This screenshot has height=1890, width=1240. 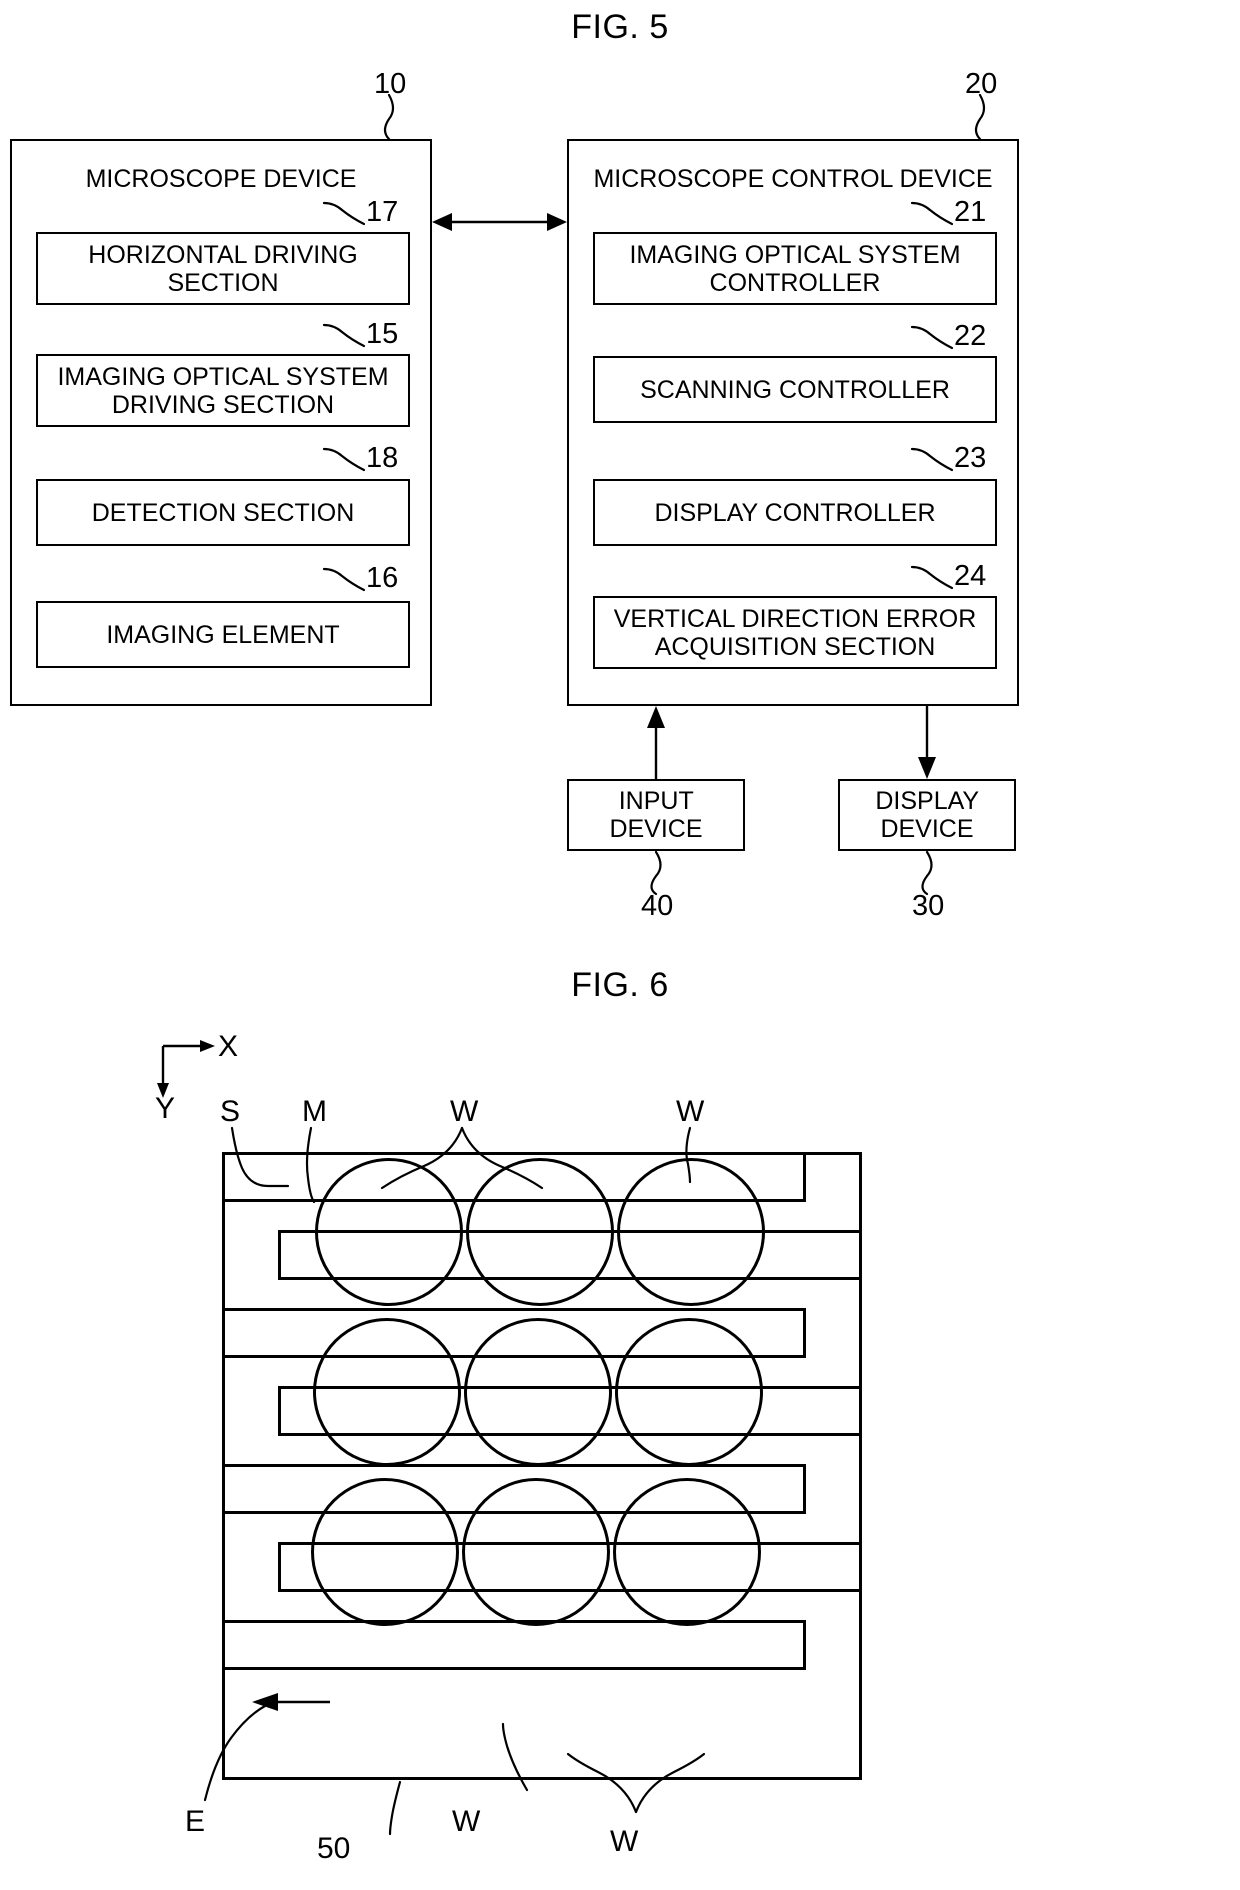 What do you see at coordinates (981, 84) in the screenshot?
I see `ref-numeral-20: 20` at bounding box center [981, 84].